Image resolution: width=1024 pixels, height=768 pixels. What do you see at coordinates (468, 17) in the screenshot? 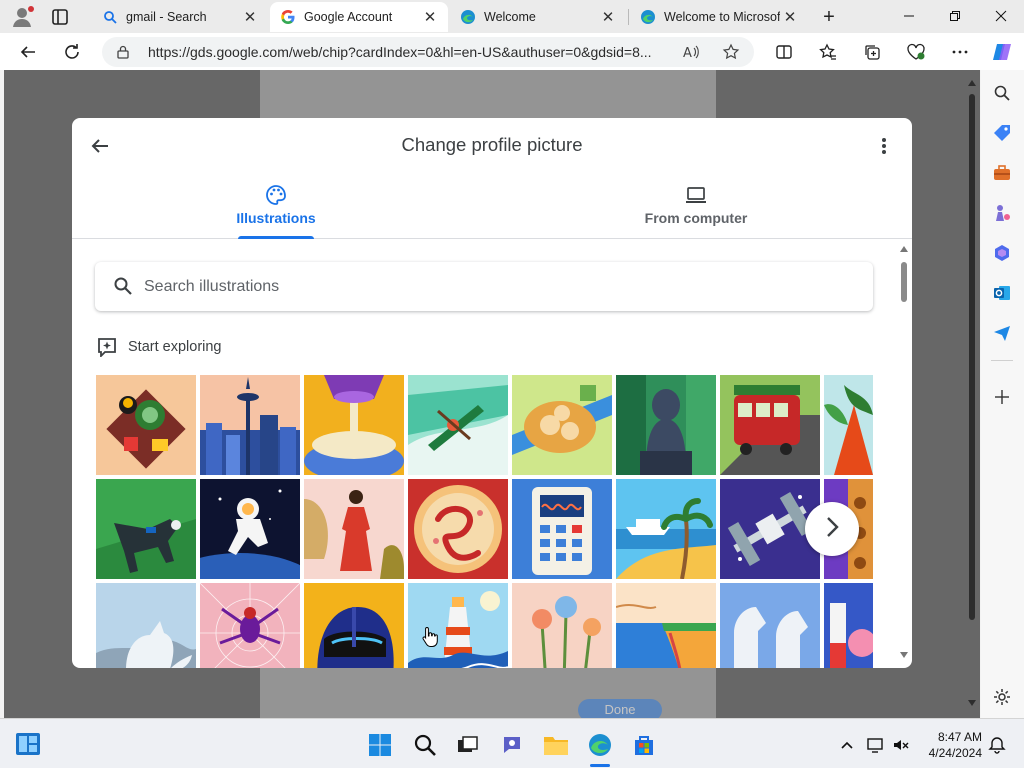
I see `edge-icon` at bounding box center [468, 17].